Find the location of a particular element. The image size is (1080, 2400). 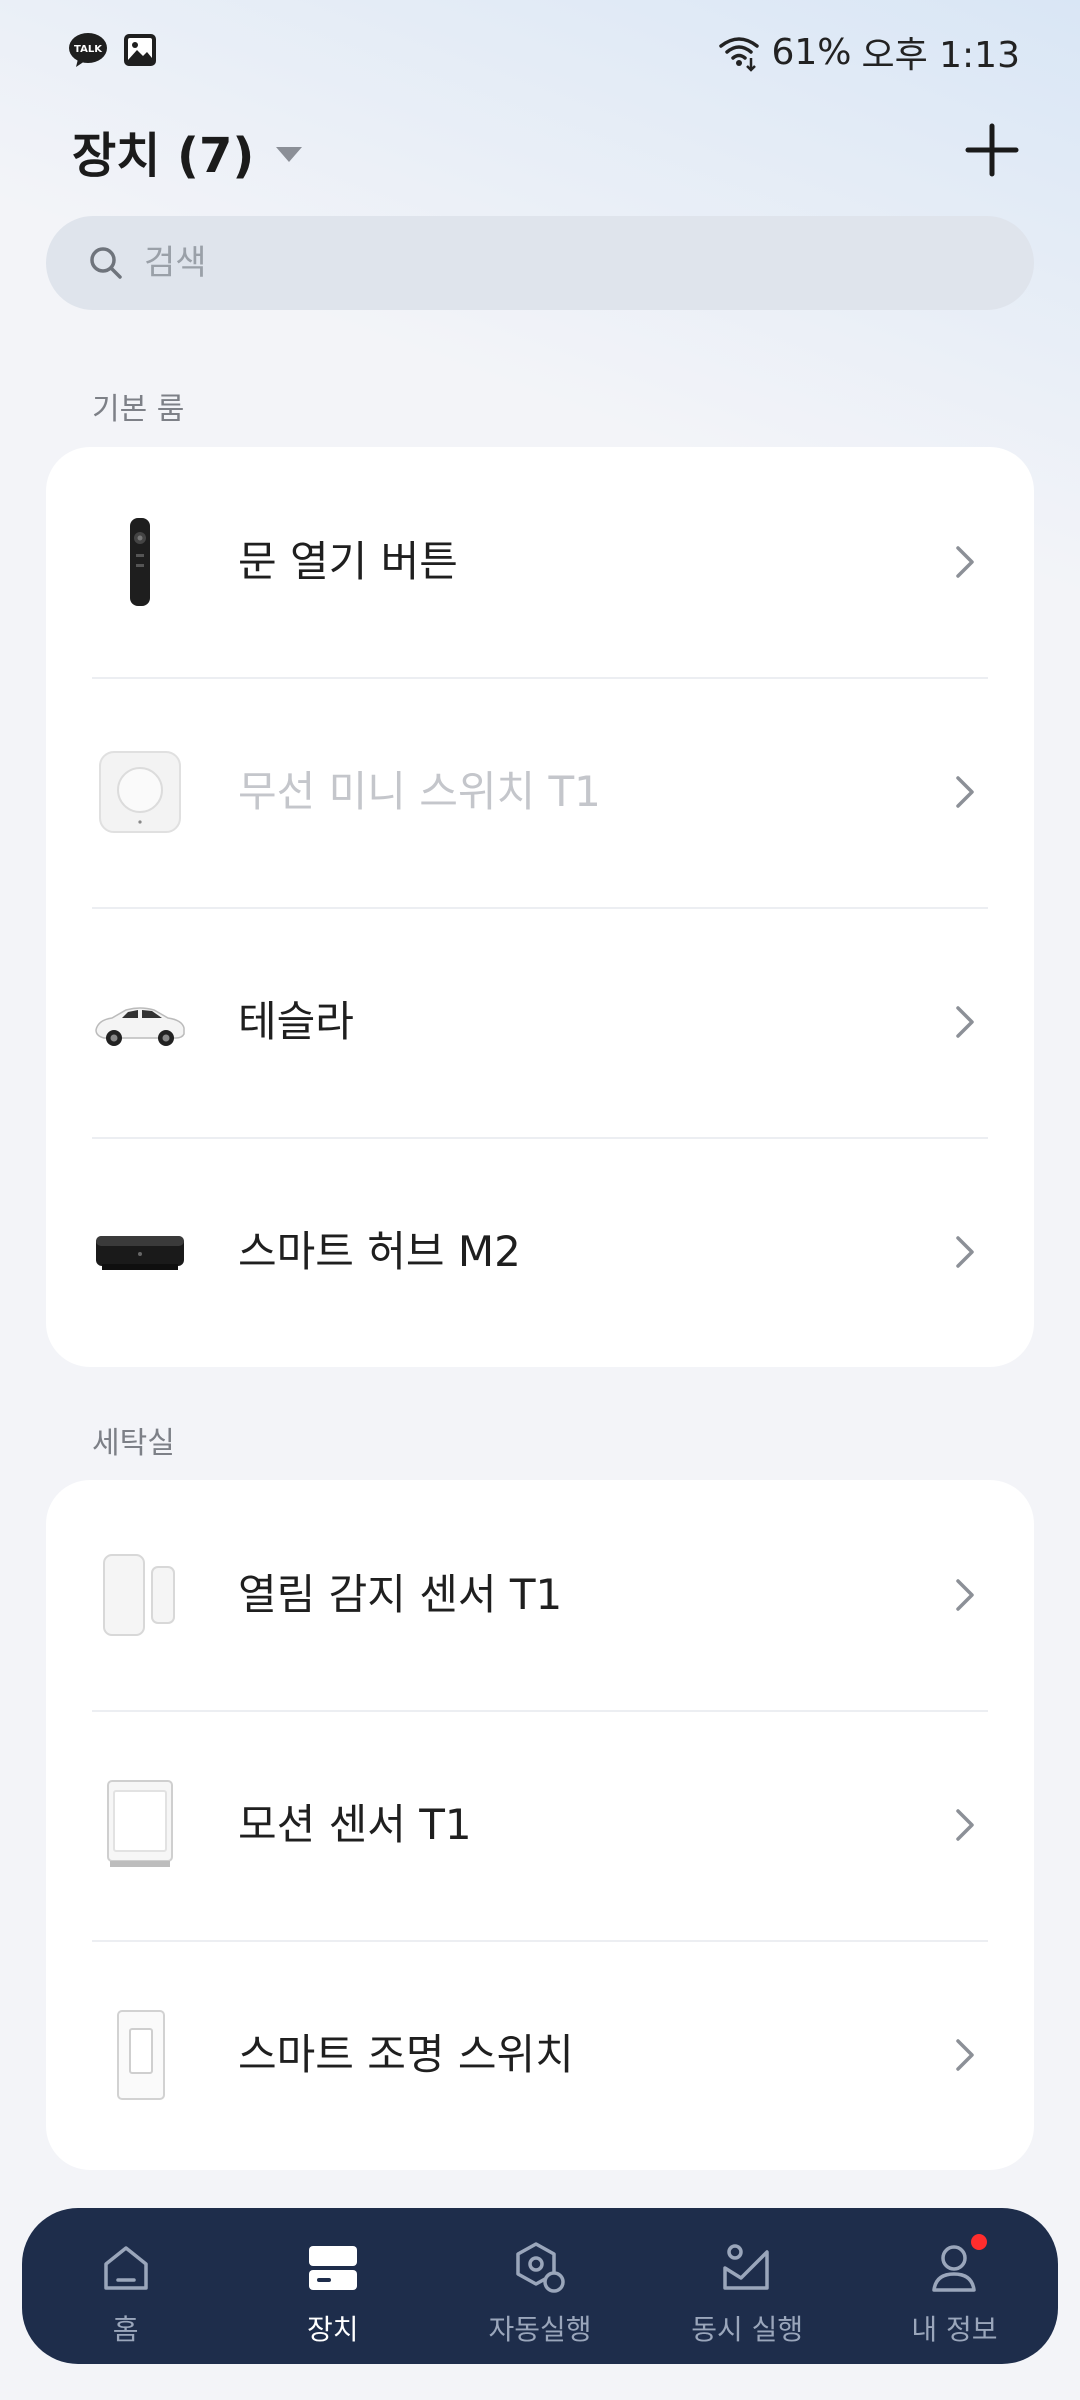

search-icon is located at coordinates (106, 263).